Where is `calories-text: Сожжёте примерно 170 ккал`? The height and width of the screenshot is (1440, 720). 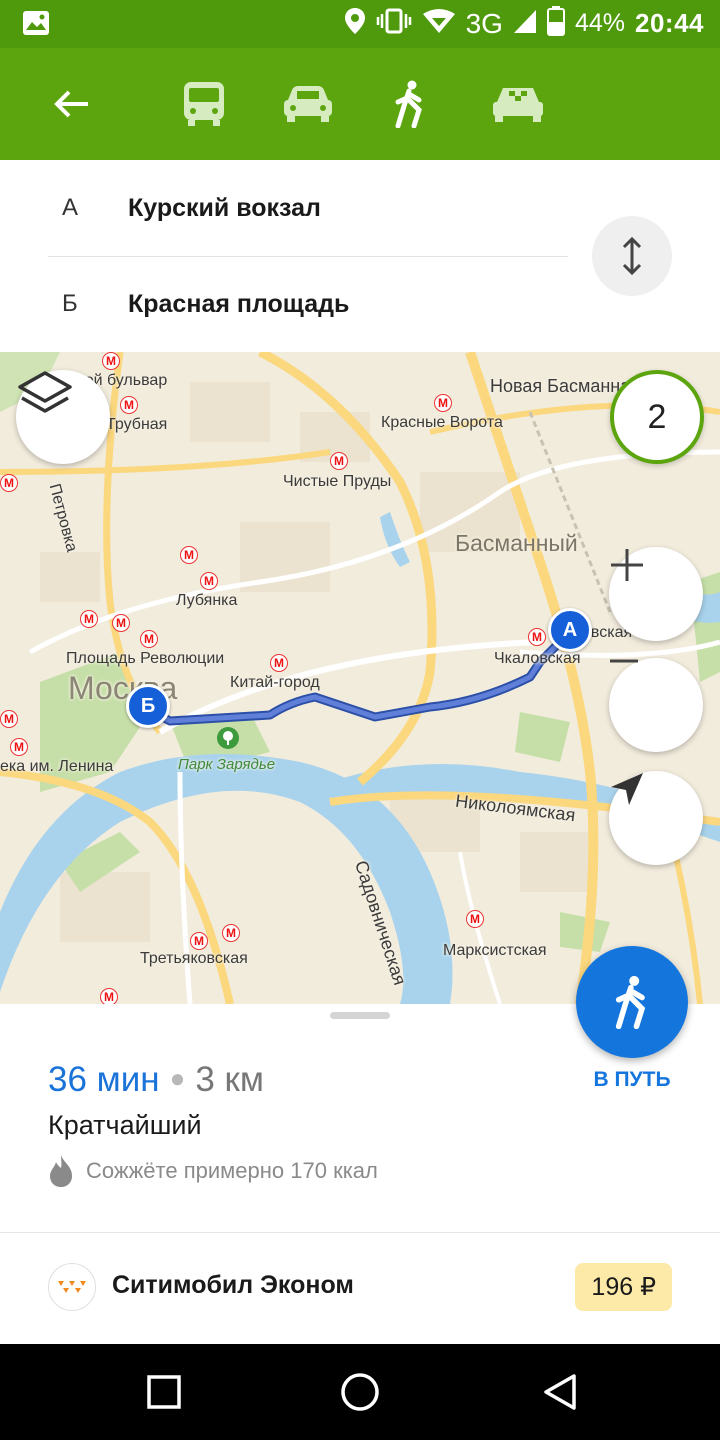 calories-text: Сожжёте примерно 170 ккал is located at coordinates (232, 1170).